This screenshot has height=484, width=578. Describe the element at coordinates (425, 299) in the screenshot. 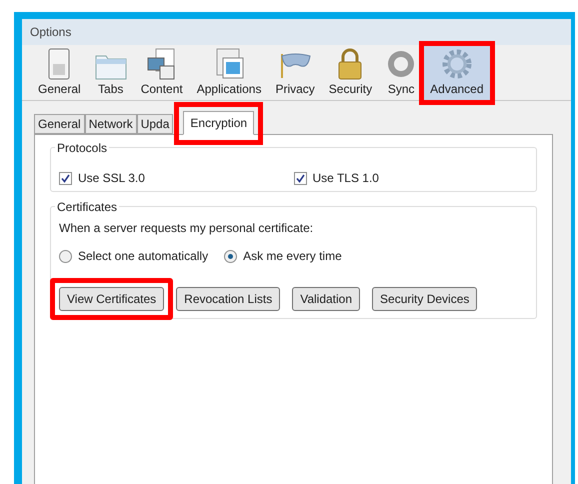

I see `dialog-button: Security Devices` at that location.